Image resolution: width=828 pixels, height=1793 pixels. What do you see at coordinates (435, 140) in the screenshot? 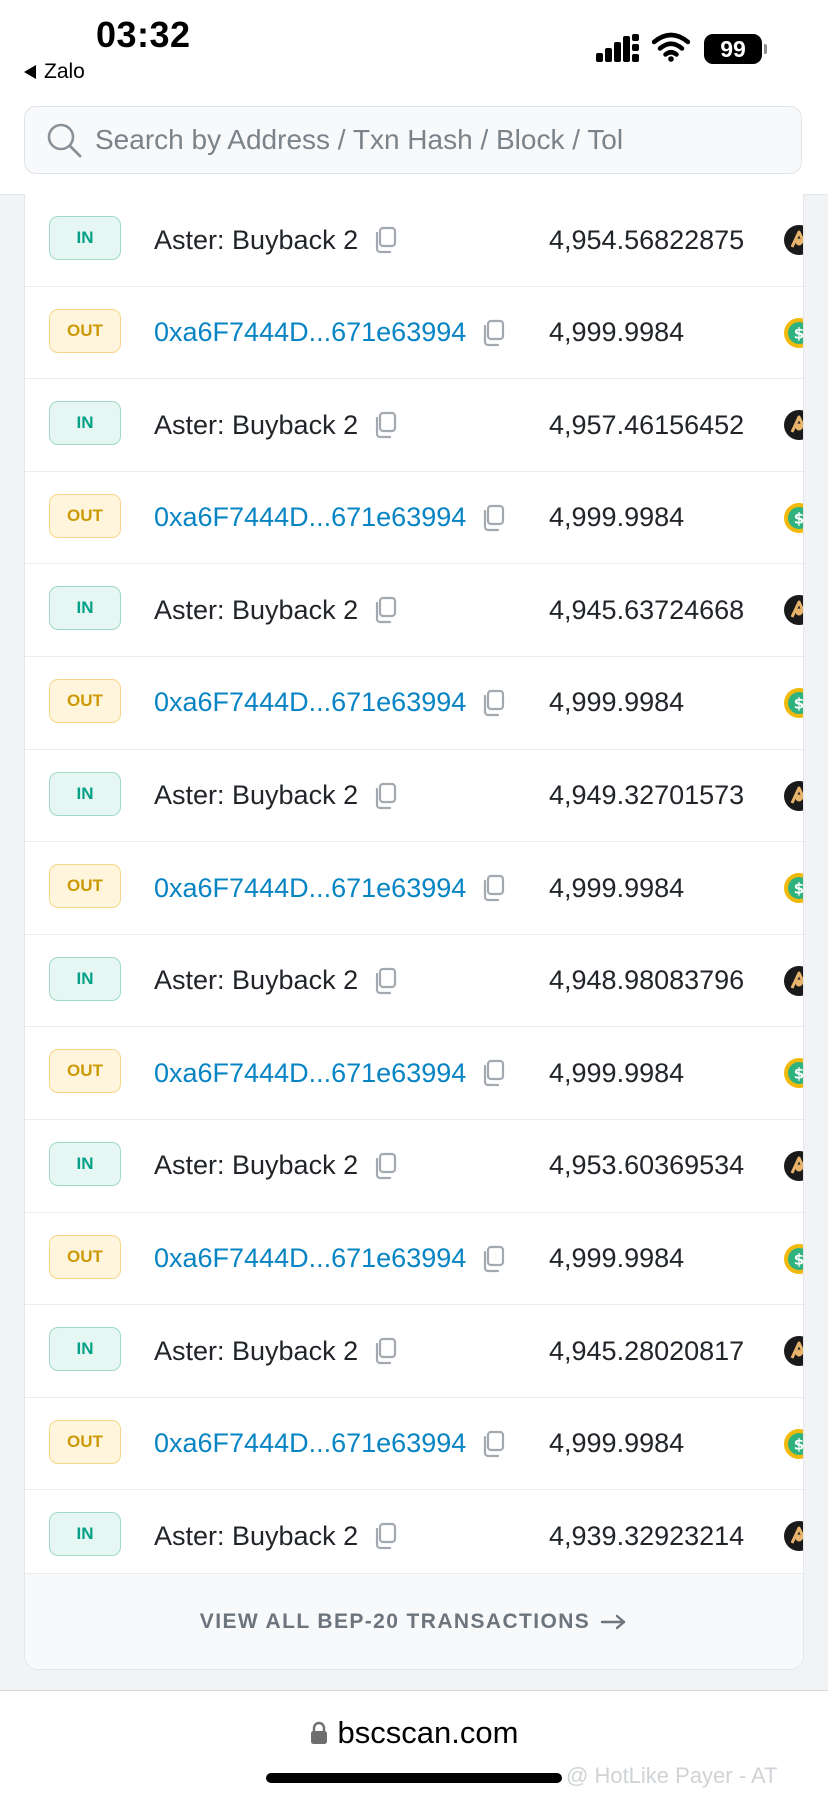
I see `search-input` at bounding box center [435, 140].